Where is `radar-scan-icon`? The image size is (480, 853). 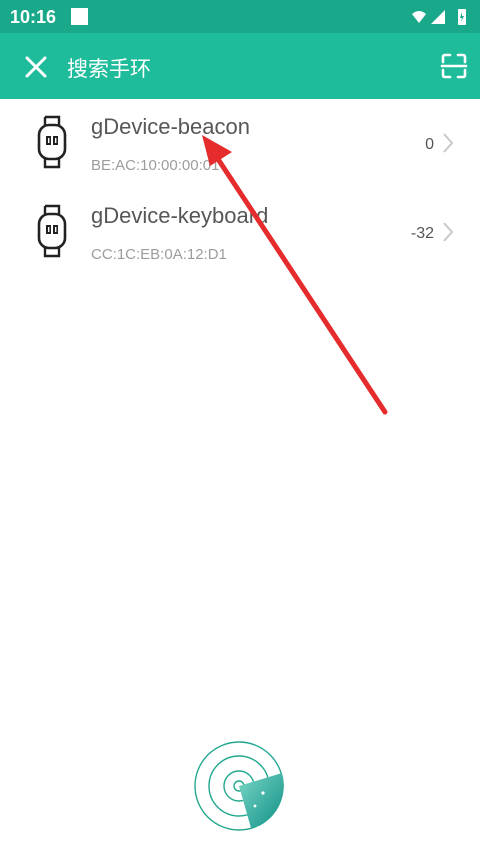
radar-scan-icon is located at coordinates (241, 786).